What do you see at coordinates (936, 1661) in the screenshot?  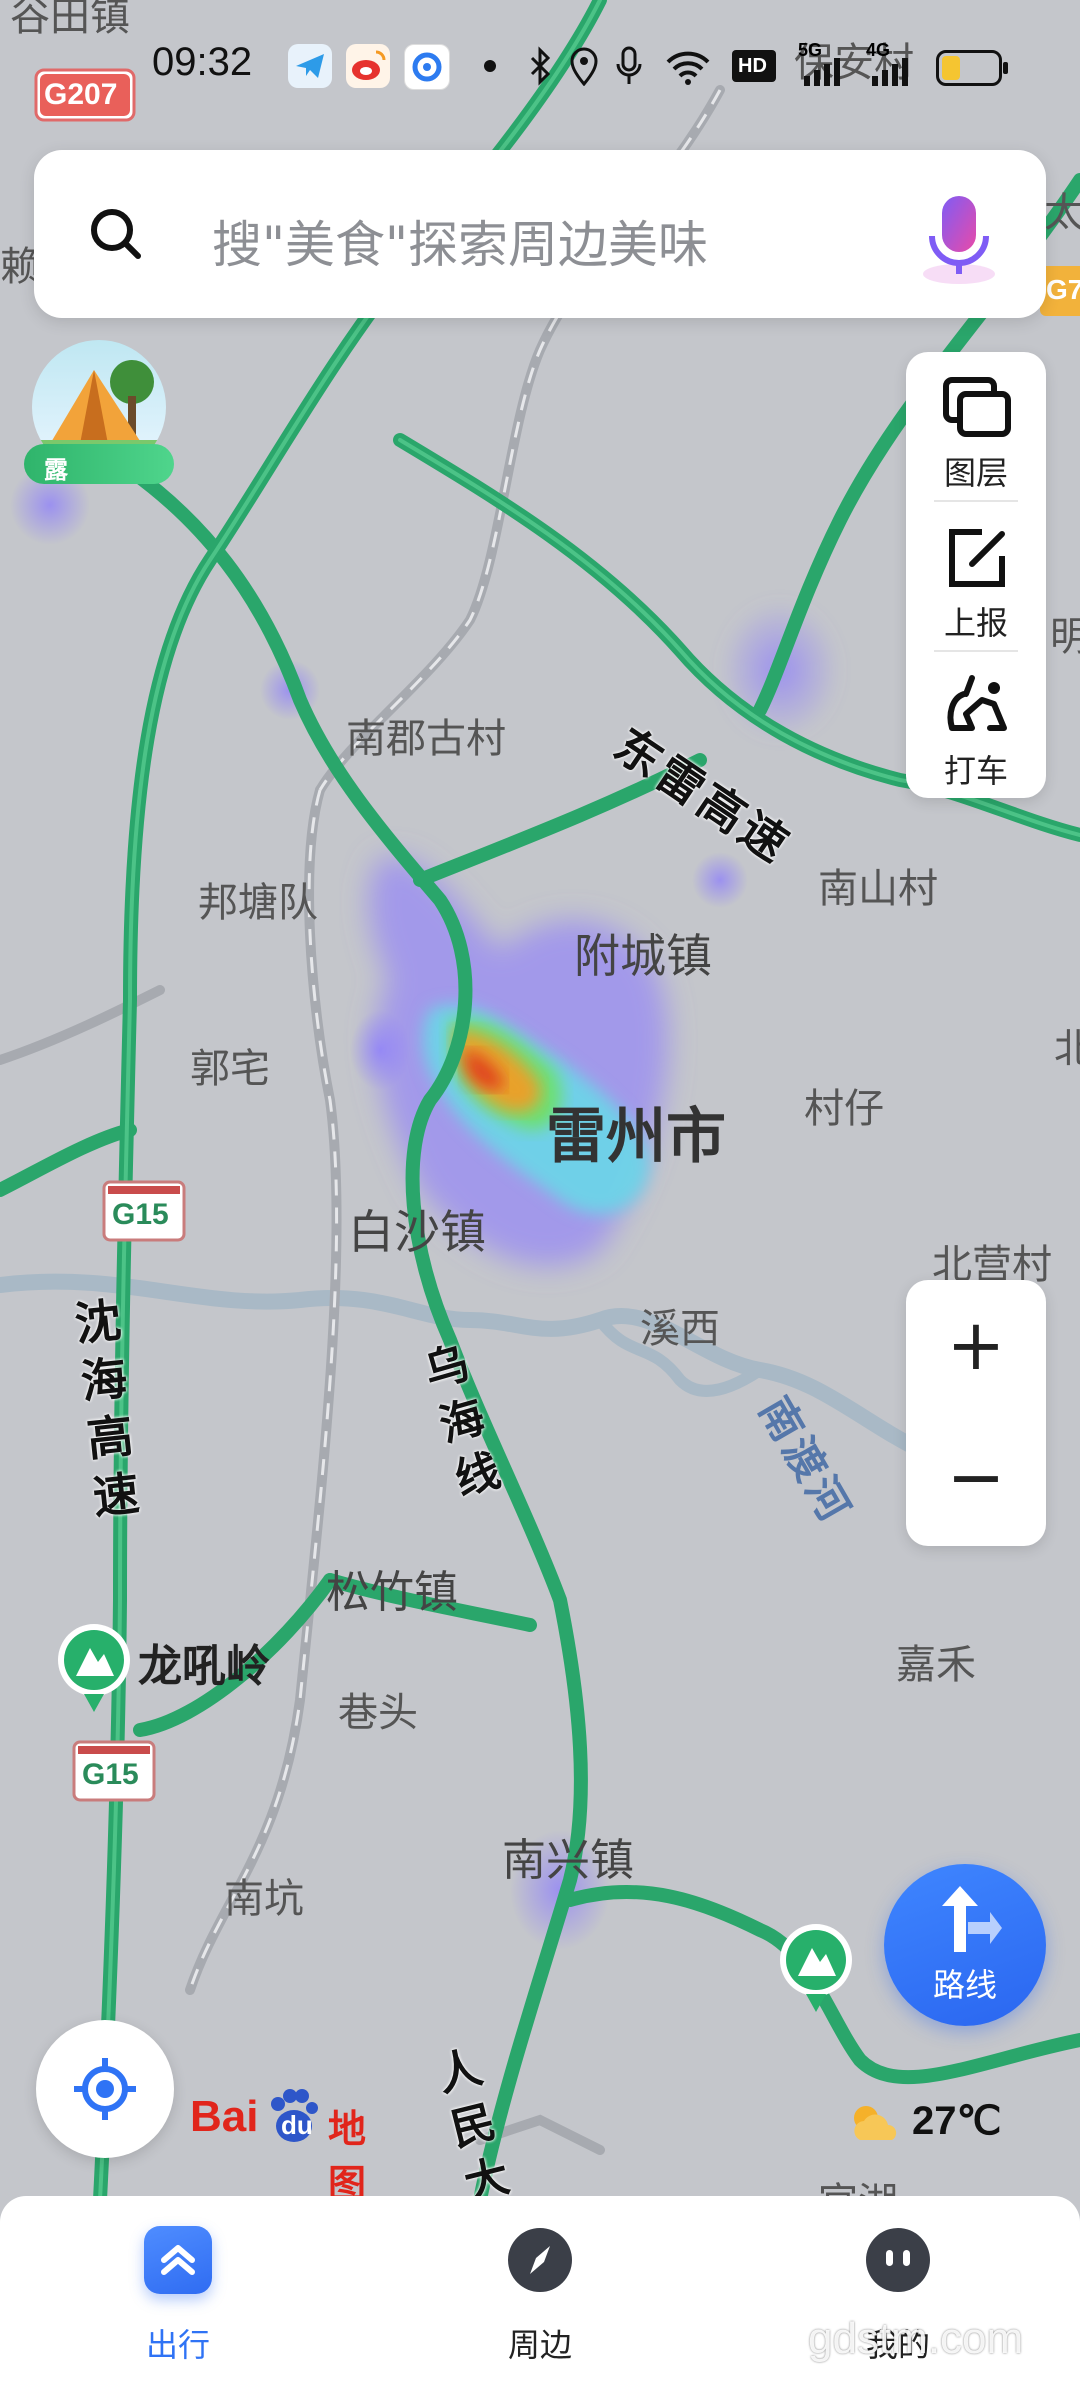 I see `place-label: 嘉禾` at bounding box center [936, 1661].